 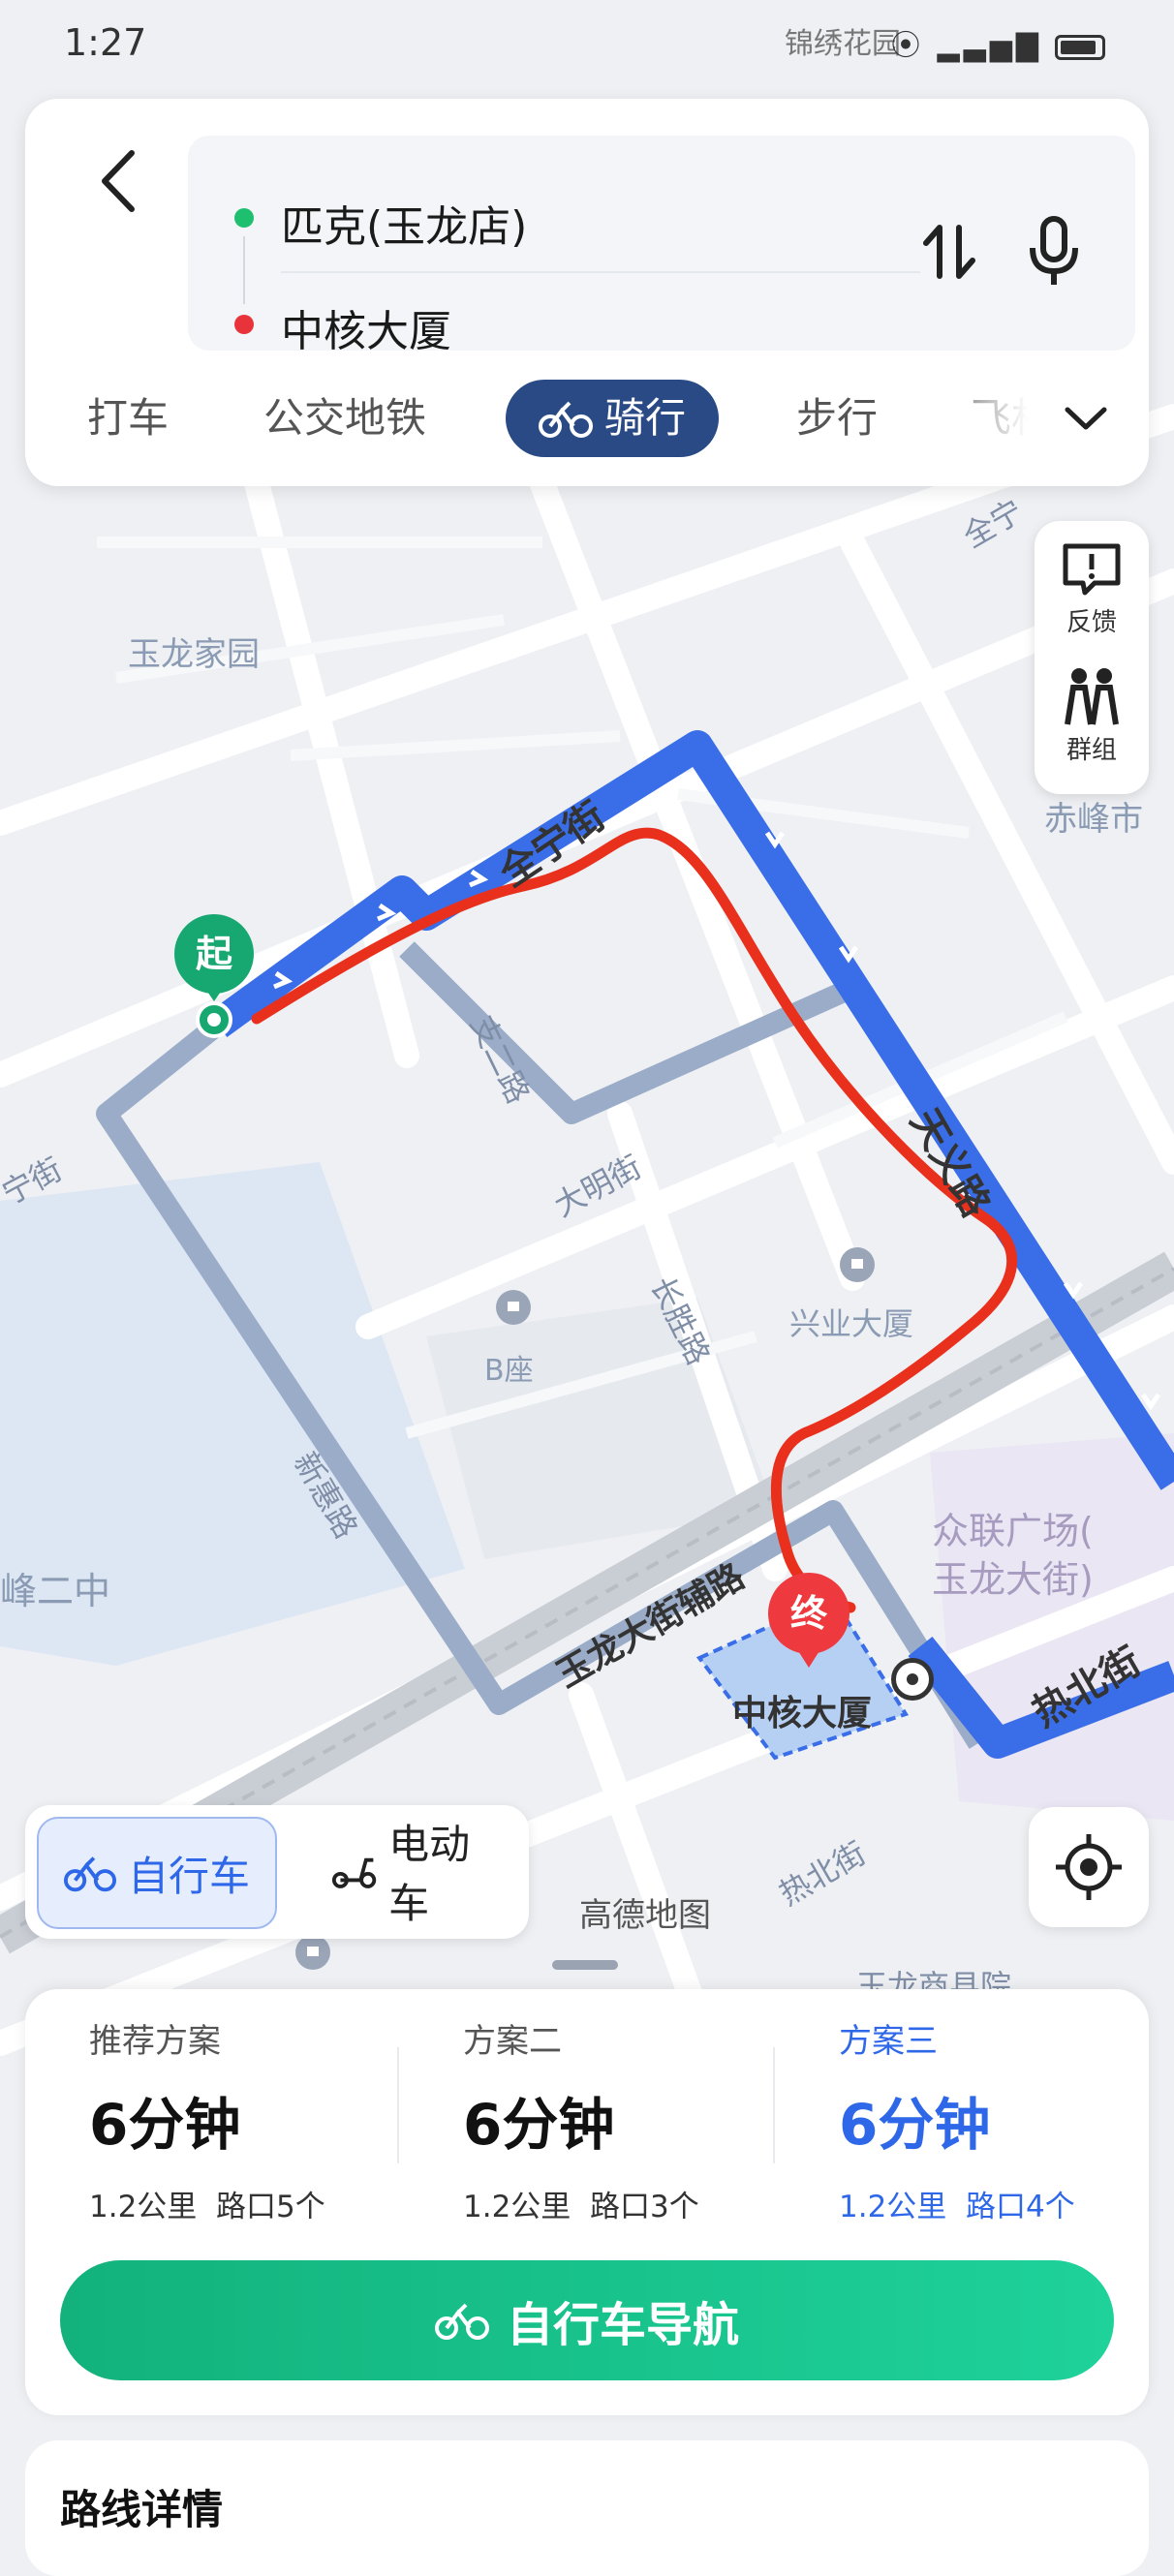 I want to click on group-icon, so click(x=1092, y=696).